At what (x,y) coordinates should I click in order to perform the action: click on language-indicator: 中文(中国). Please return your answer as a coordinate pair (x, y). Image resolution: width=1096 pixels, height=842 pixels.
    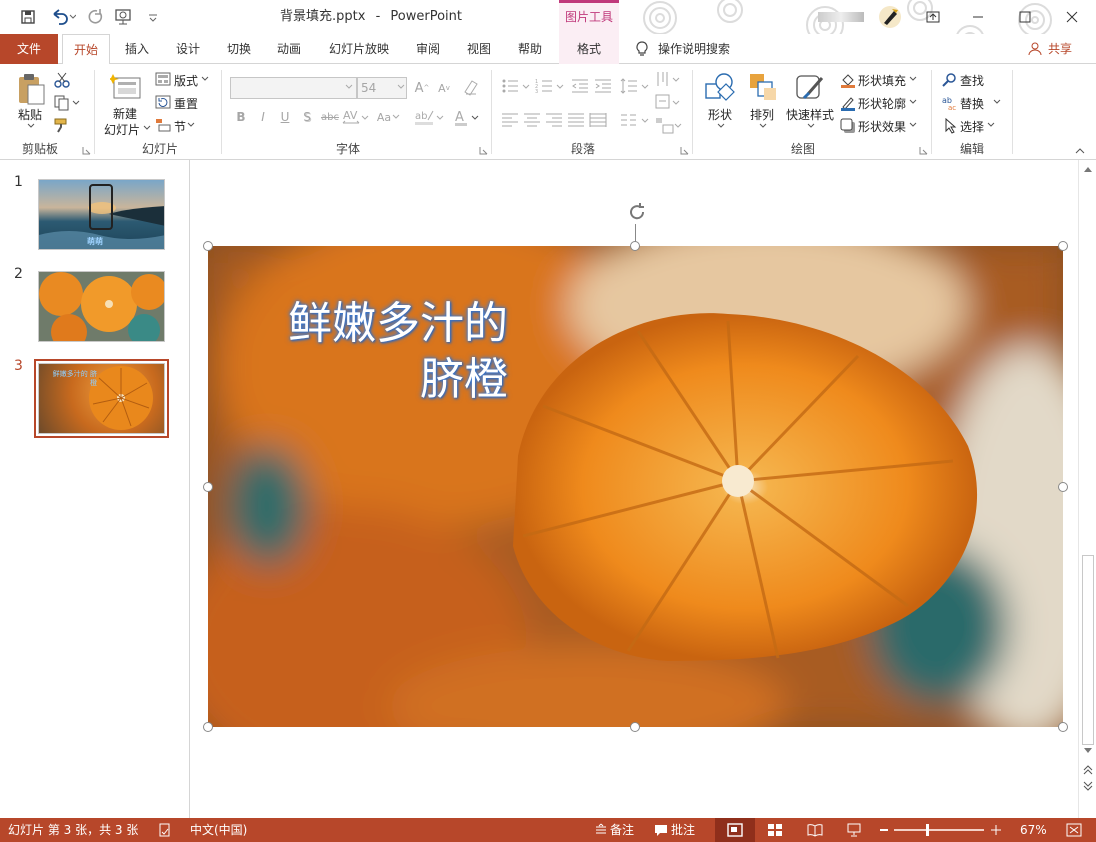
    Looking at the image, I should click on (218, 830).